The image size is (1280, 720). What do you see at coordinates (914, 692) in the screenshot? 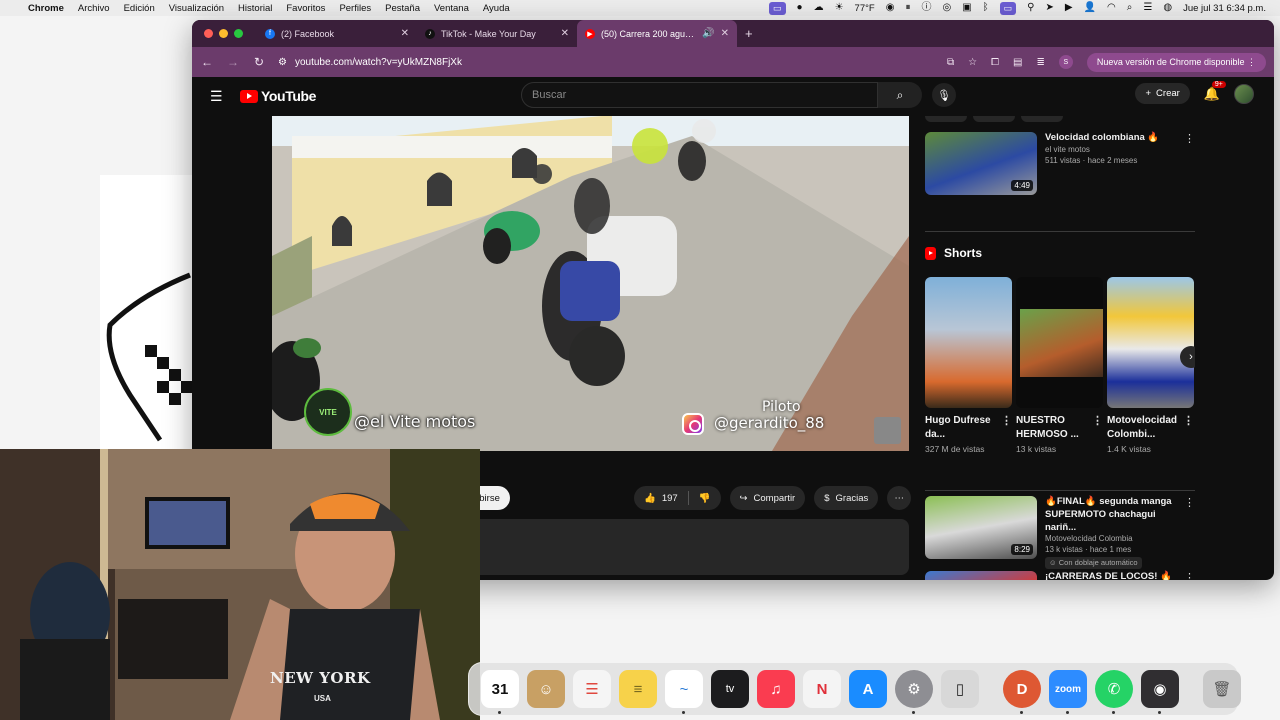
I see `settings-app-icon: ⚙` at bounding box center [914, 692].